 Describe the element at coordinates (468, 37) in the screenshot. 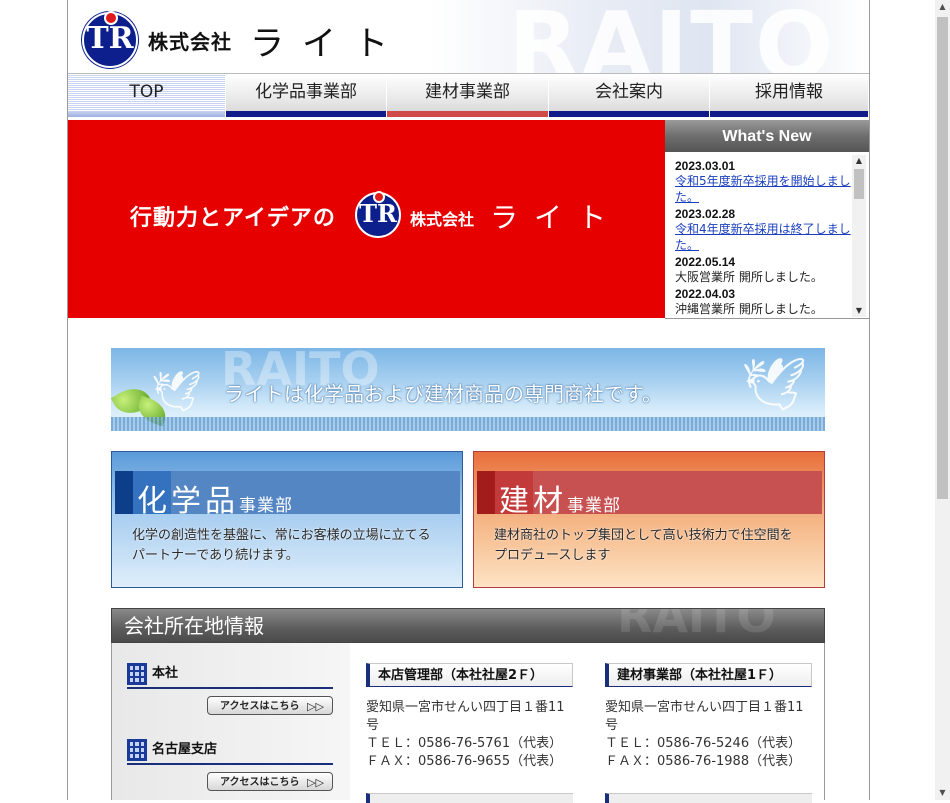

I see `site-header: RAITO TR 株式会社 ライト` at that location.